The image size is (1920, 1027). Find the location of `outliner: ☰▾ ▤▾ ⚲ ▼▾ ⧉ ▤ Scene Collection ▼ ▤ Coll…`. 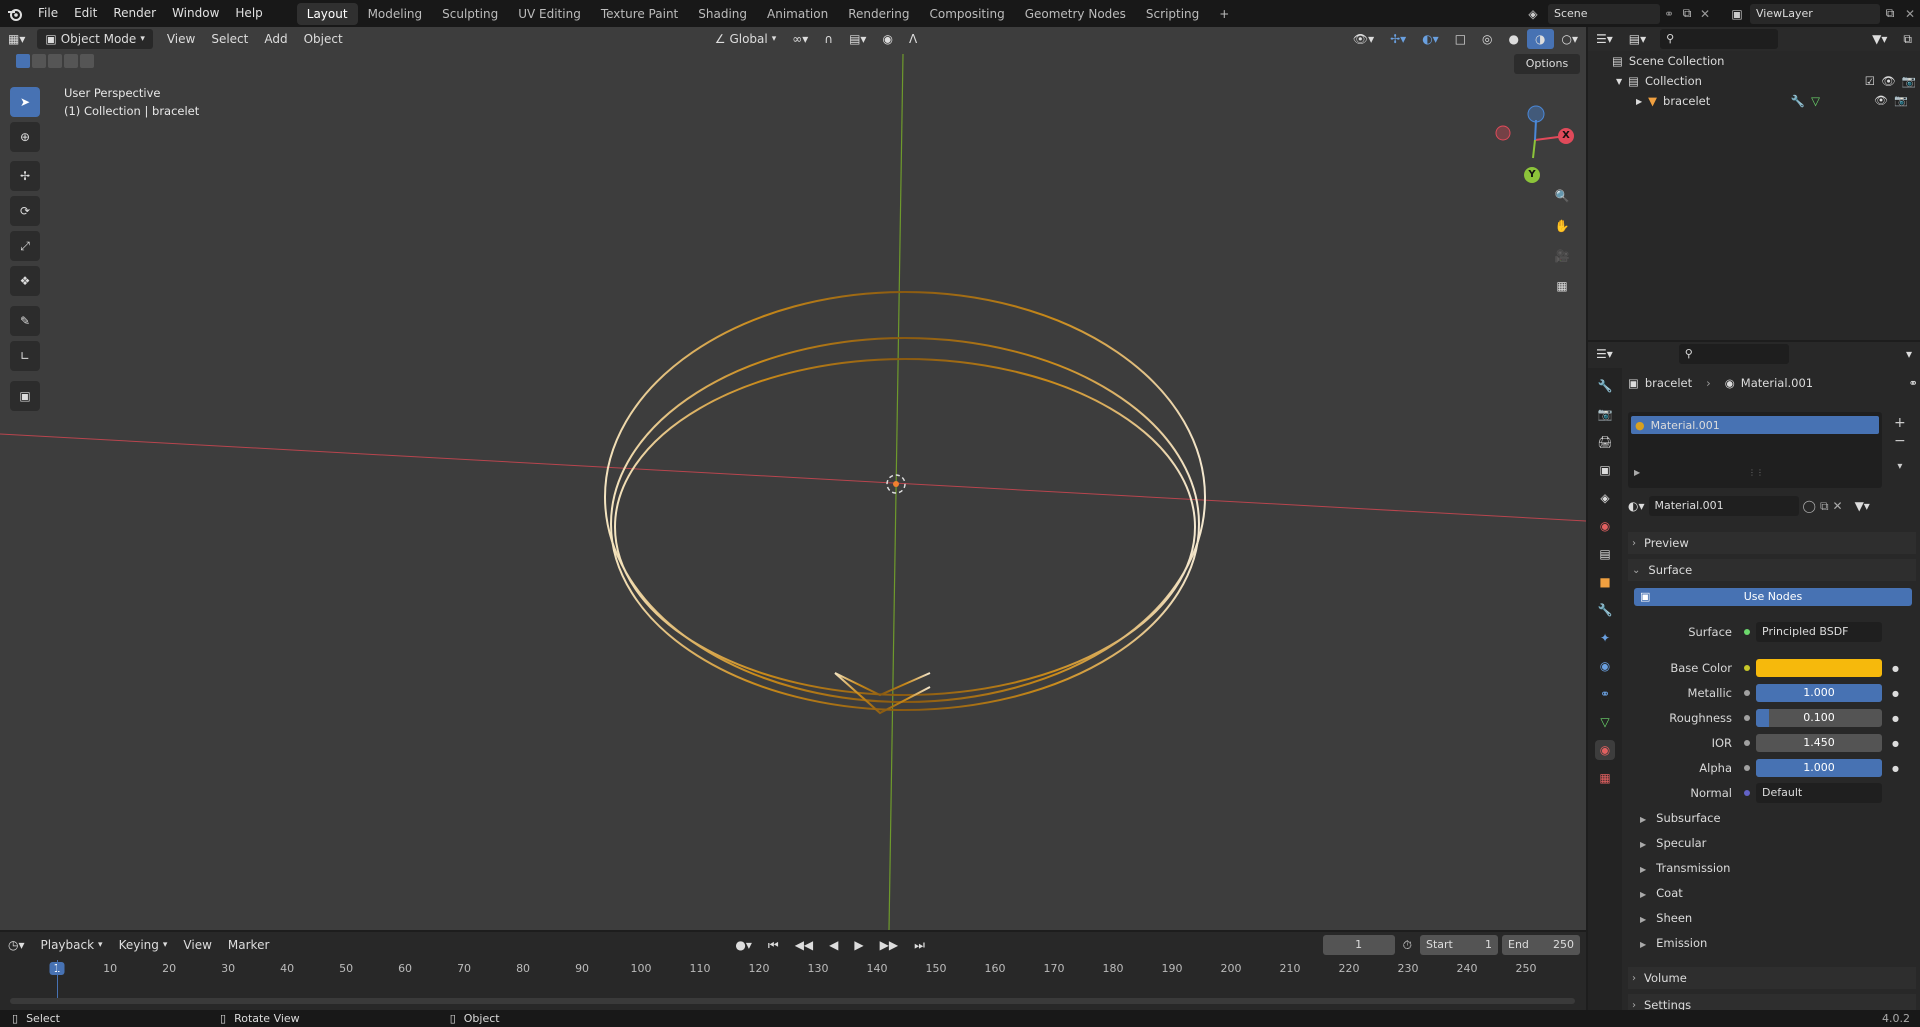

outliner: ☰▾ ▤▾ ⚲ ▼▾ ⧉ ▤ Scene Collection ▼ ▤ Coll… is located at coordinates (1754, 183).